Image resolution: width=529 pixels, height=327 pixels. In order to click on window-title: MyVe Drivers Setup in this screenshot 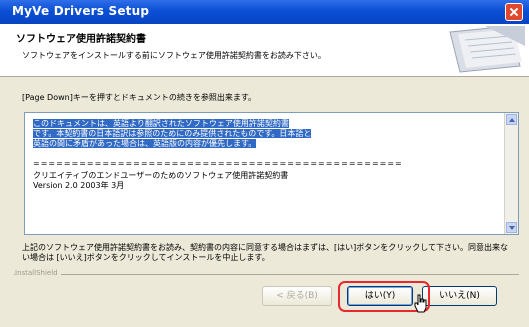, I will do `click(81, 11)`.